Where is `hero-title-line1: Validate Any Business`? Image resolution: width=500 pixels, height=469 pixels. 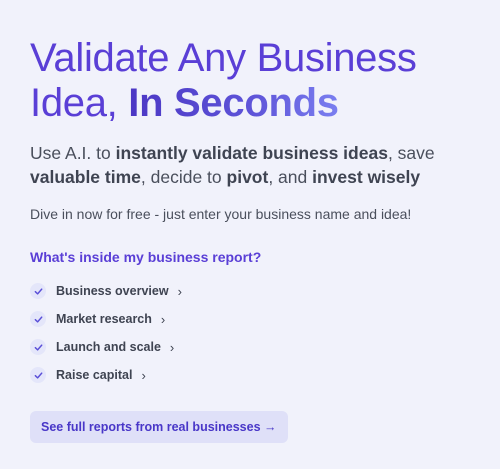 hero-title-line1: Validate Any Business is located at coordinates (223, 58).